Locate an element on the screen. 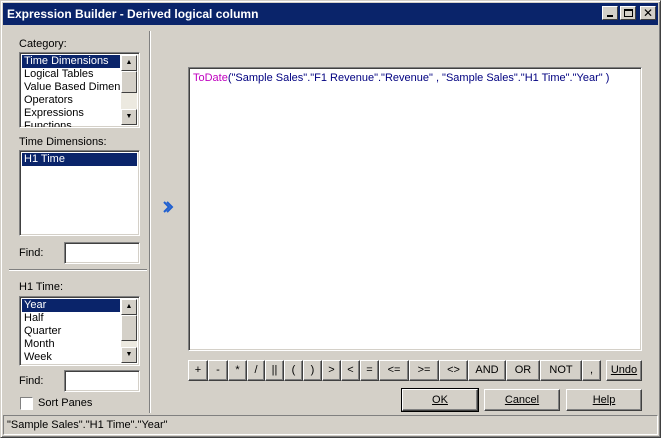  cancel-button: Cancel is located at coordinates (522, 400).